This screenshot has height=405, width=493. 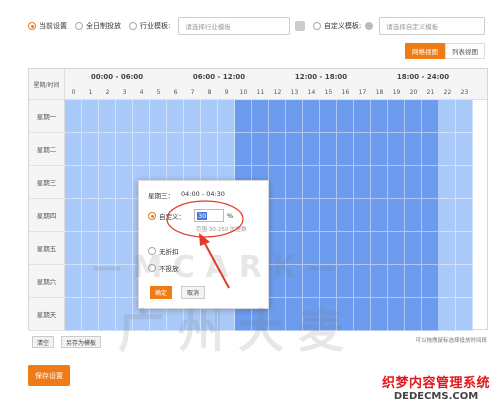 What do you see at coordinates (163, 268) in the screenshot?
I see `radio-no-delivery: 不投放` at bounding box center [163, 268].